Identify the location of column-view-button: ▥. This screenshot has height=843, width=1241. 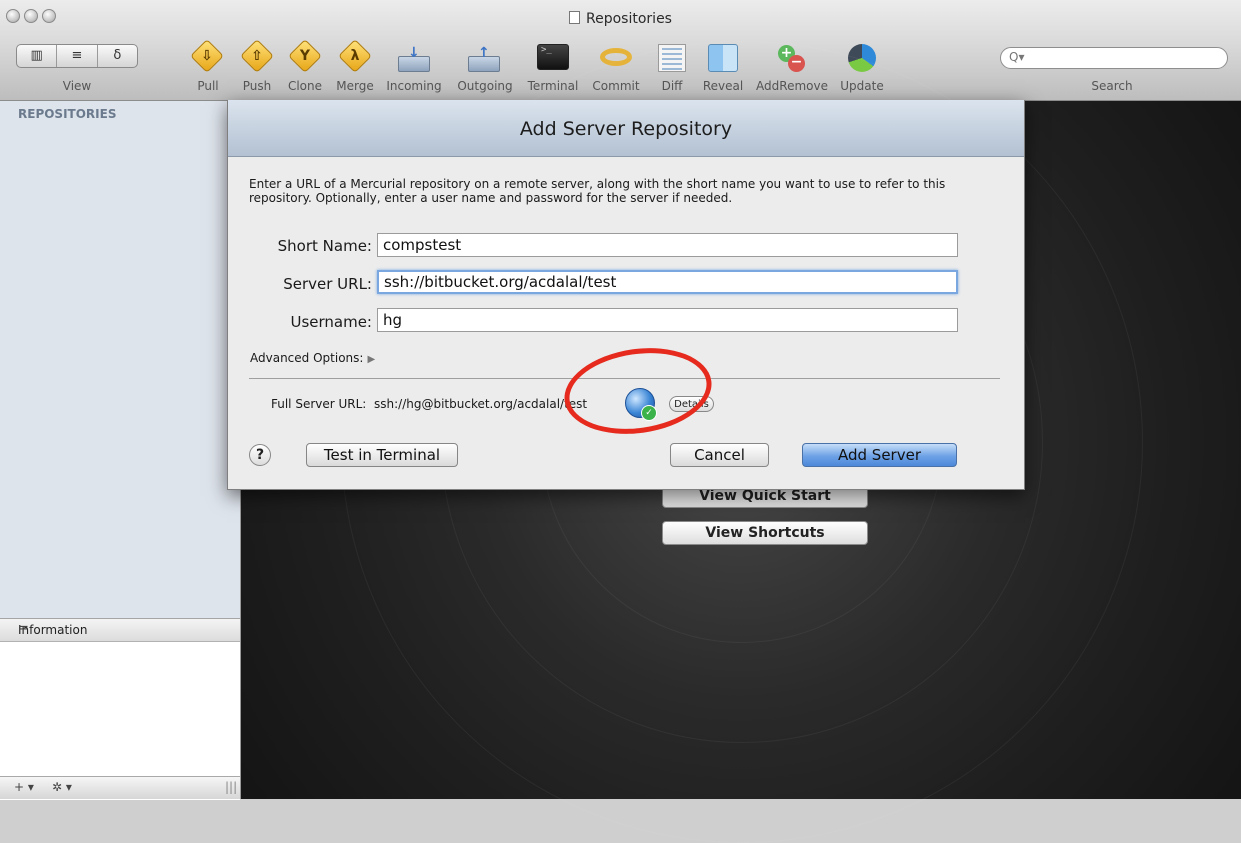
(37, 56).